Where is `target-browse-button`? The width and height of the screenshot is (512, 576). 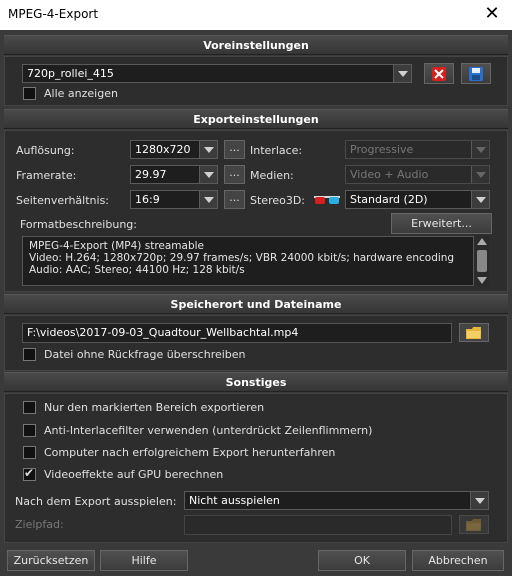
target-browse-button is located at coordinates (474, 524).